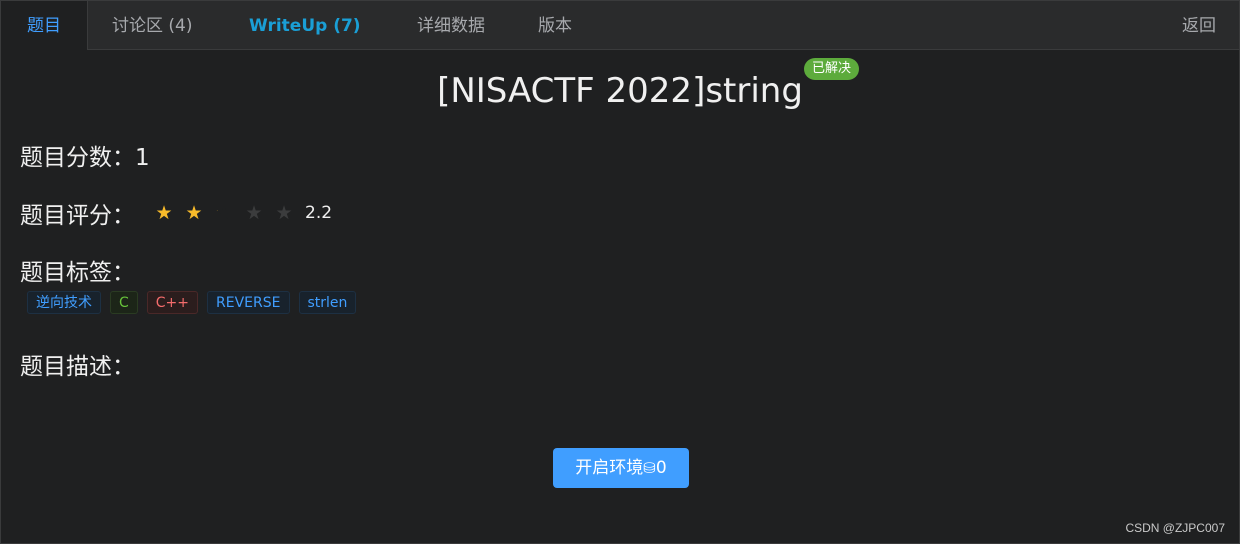 The image size is (1240, 544). Describe the element at coordinates (77, 367) in the screenshot. I see `description-label: 题目描述：` at that location.